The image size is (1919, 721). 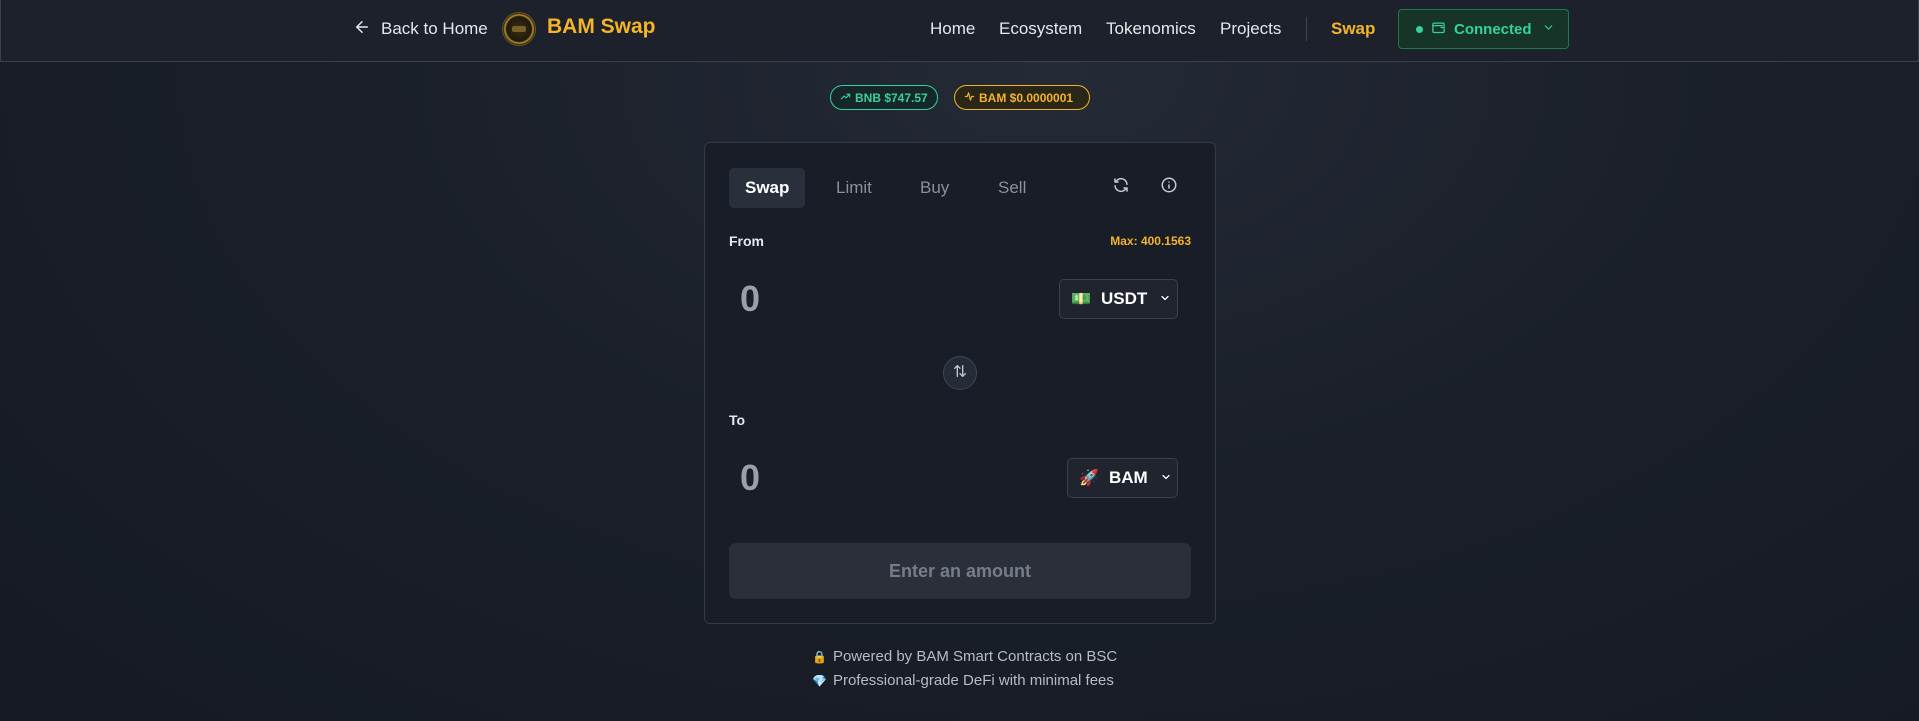 What do you see at coordinates (854, 188) in the screenshot?
I see `tab-limit: Limit` at bounding box center [854, 188].